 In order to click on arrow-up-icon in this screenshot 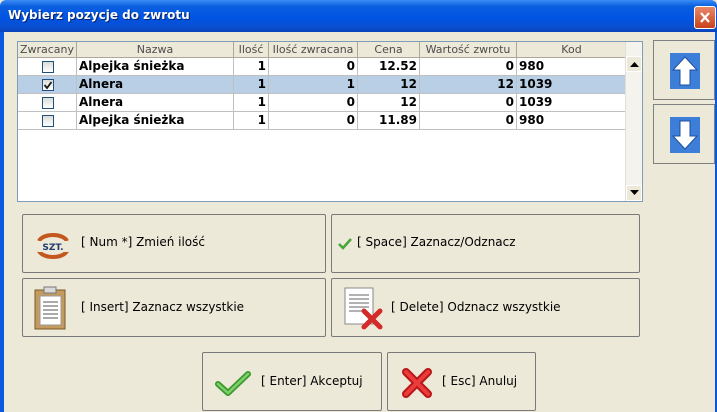, I will do `click(685, 71)`.